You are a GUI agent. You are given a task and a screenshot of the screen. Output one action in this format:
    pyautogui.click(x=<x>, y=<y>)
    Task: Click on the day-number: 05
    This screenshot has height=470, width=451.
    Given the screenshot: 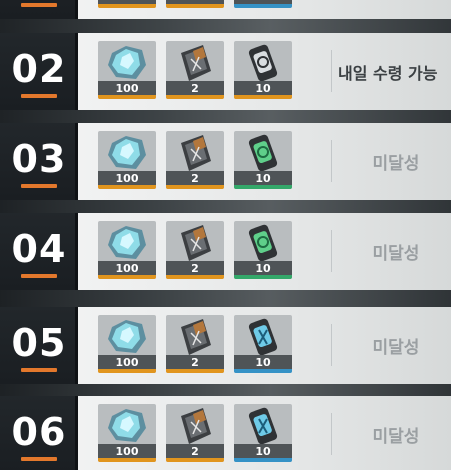 What is the action you would take?
    pyautogui.click(x=39, y=342)
    